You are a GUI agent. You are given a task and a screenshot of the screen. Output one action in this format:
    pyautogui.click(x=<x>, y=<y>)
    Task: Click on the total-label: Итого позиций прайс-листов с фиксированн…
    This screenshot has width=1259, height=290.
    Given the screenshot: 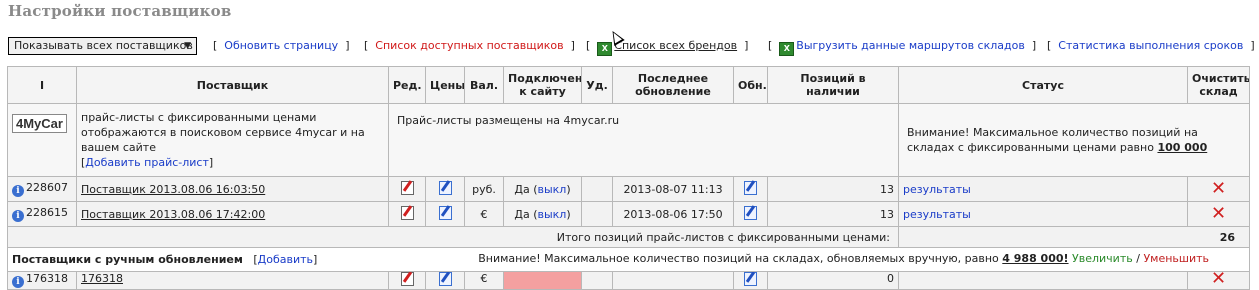 What is the action you would take?
    pyautogui.click(x=453, y=237)
    